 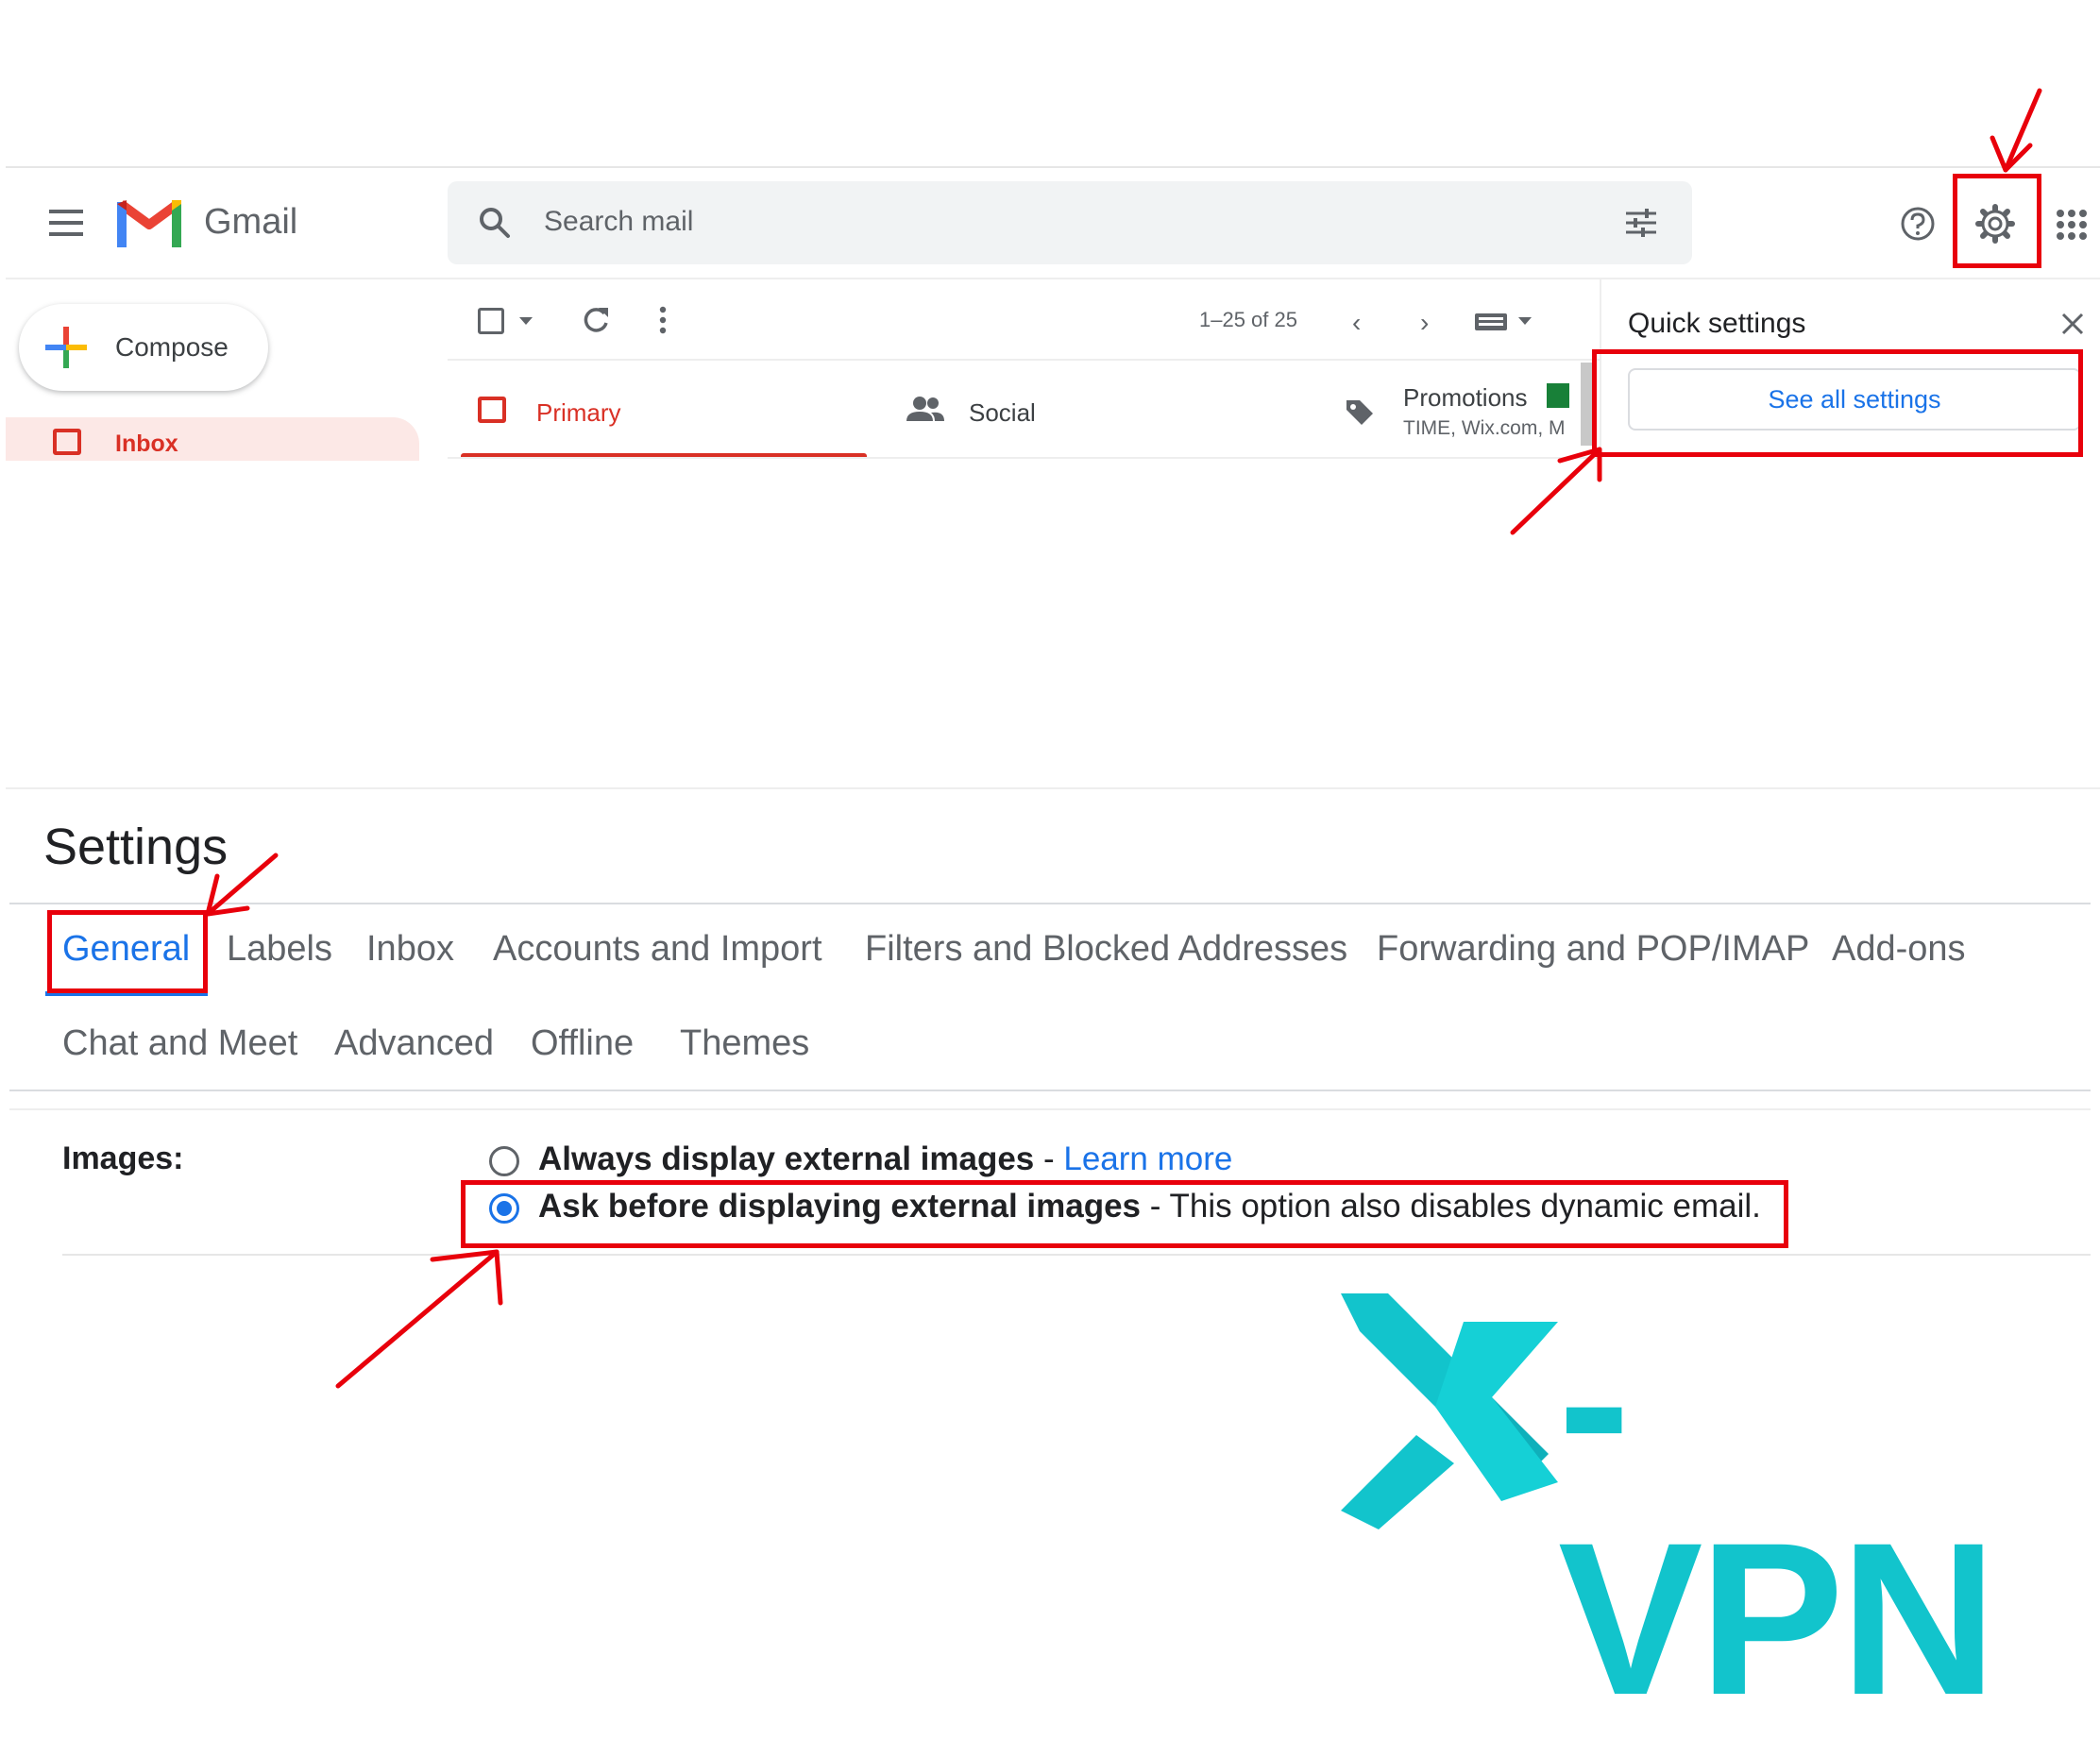 I want to click on xvpn-wordmark: -VPN, so click(x=1777, y=1510).